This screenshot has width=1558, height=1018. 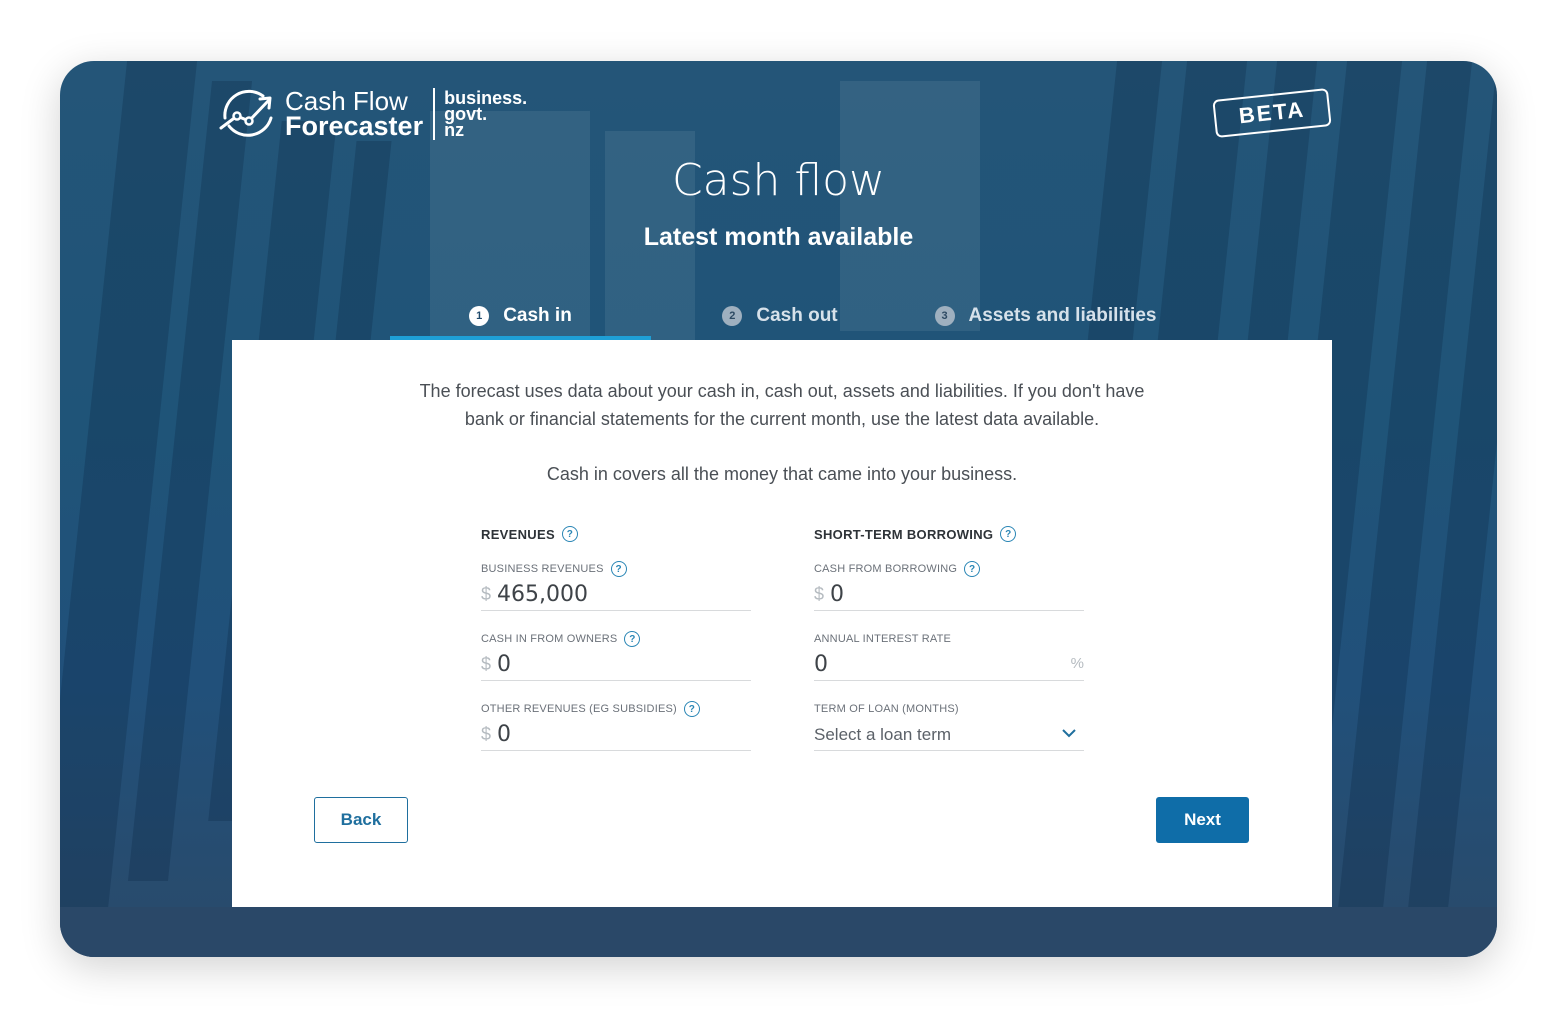 What do you see at coordinates (616, 664) in the screenshot?
I see `cash-in-from-owners-input: $ 0` at bounding box center [616, 664].